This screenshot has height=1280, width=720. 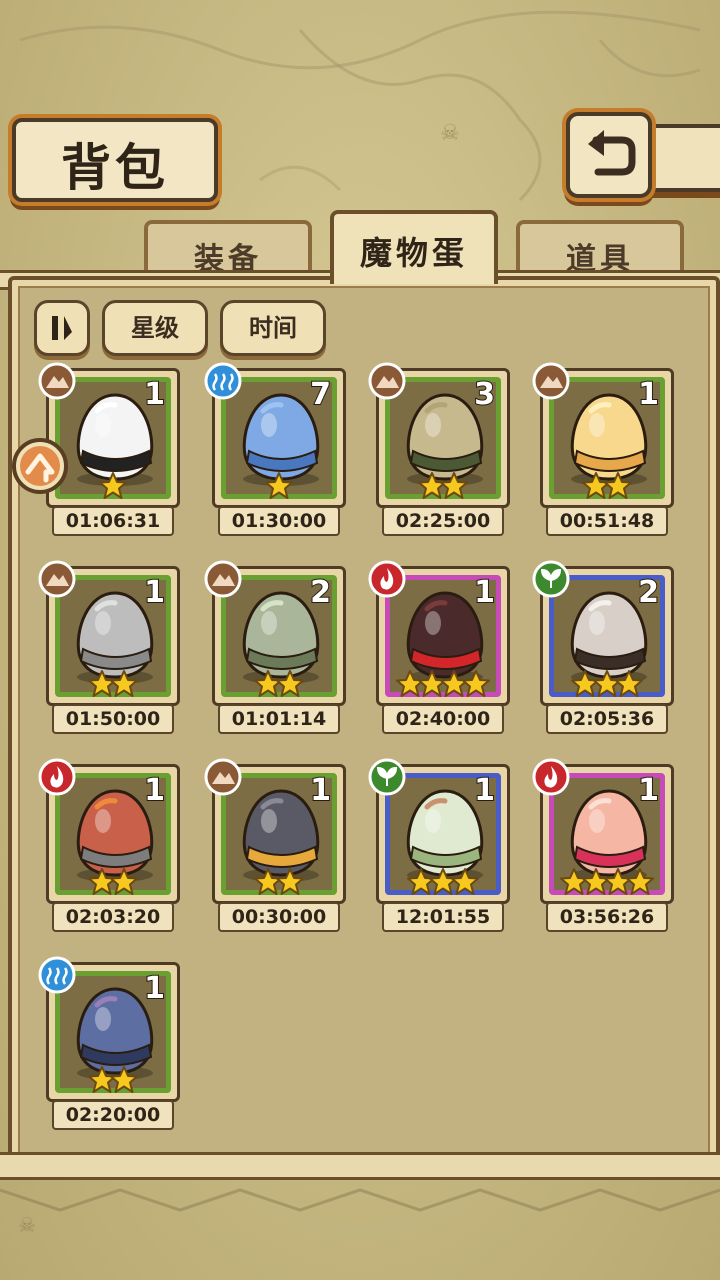 I want to click on back-button-rail, so click(x=684, y=158).